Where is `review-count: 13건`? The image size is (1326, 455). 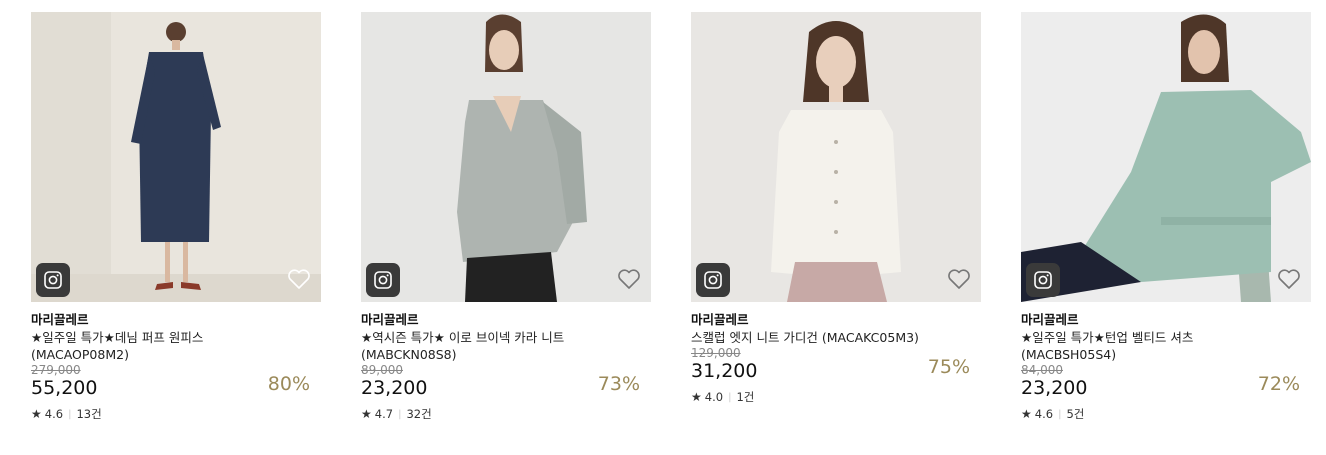
review-count: 13건 is located at coordinates (89, 414).